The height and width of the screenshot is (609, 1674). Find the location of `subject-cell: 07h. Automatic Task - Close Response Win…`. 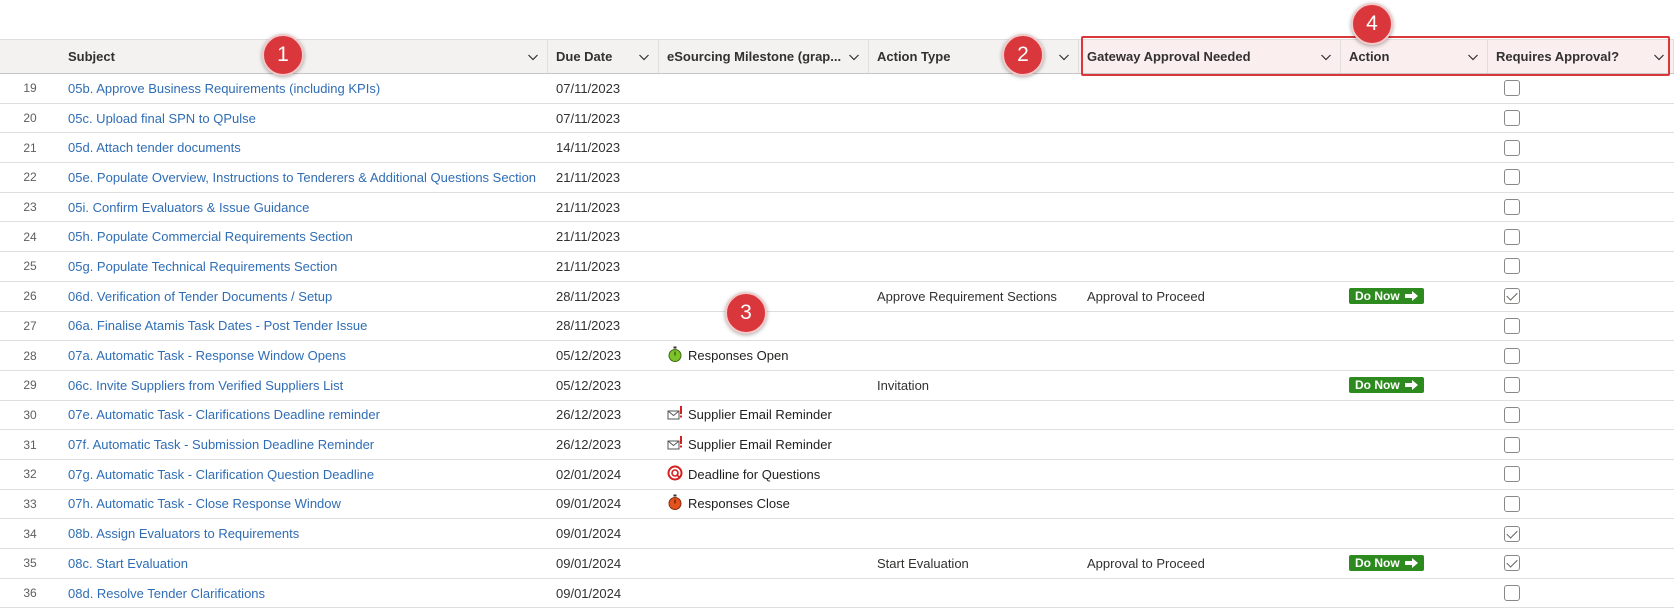

subject-cell: 07h. Automatic Task - Close Response Win… is located at coordinates (304, 504).